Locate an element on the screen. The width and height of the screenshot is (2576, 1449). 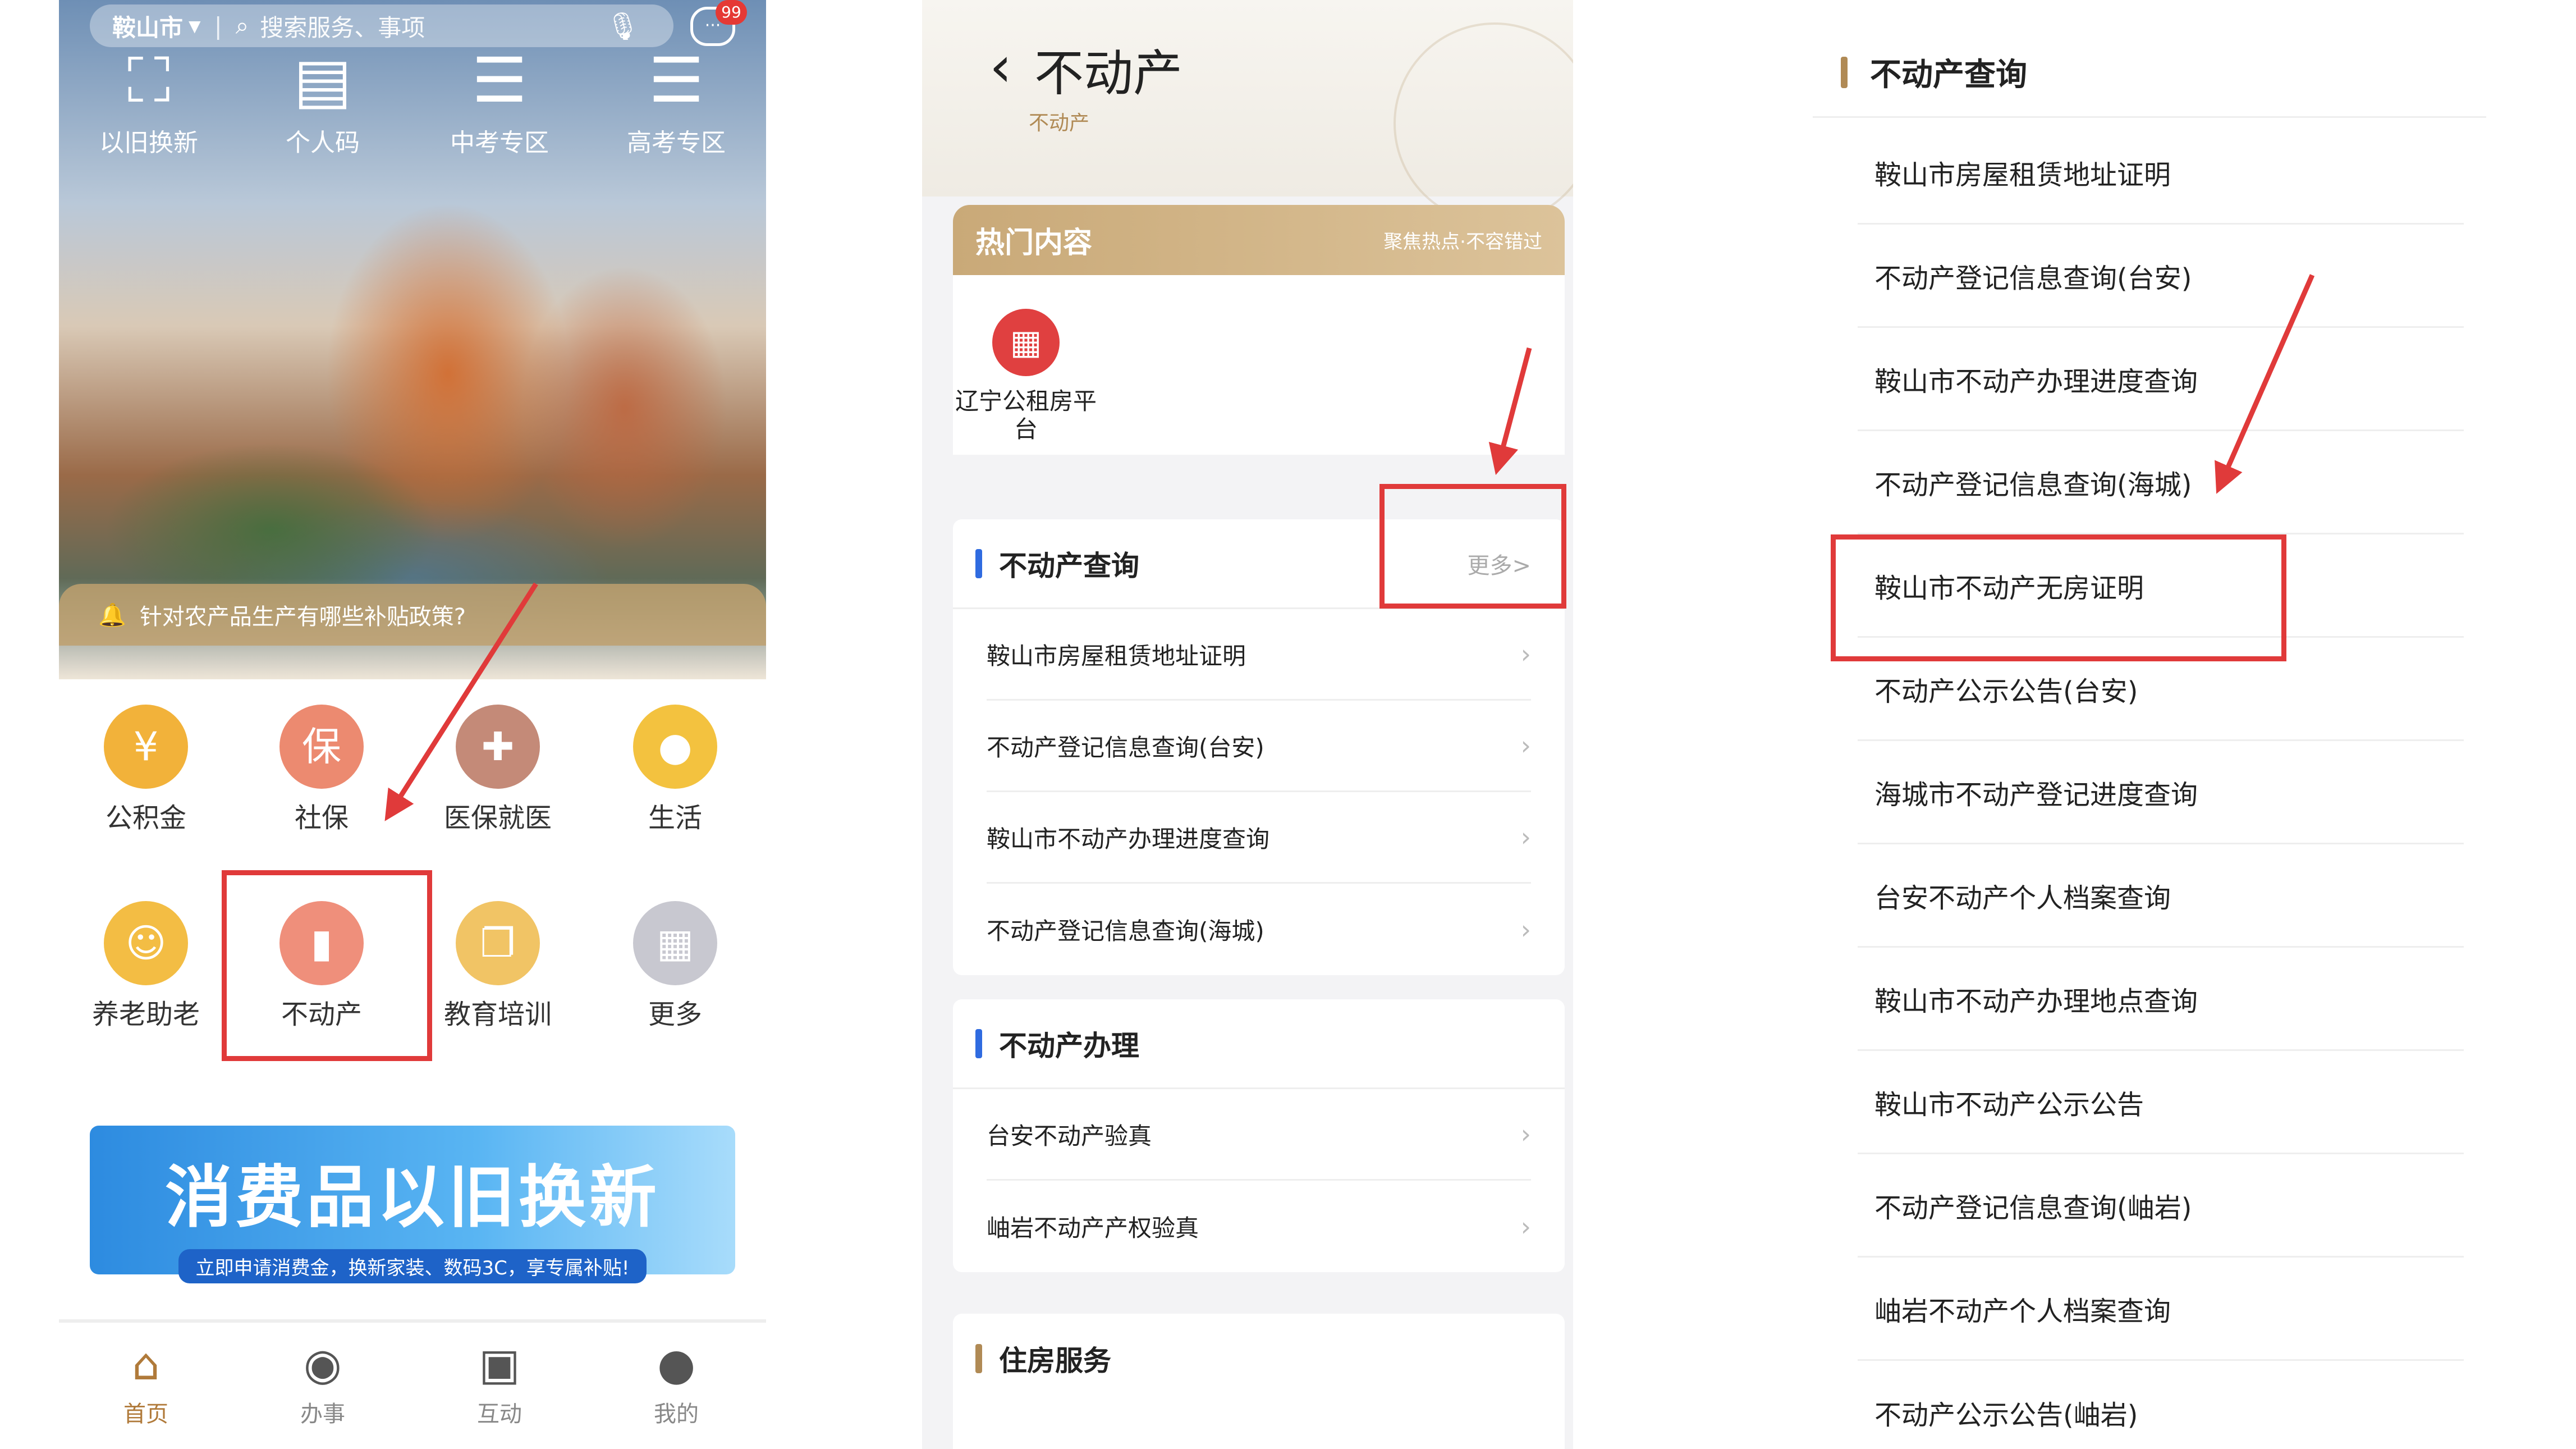
service-life: ● 生活 is located at coordinates (675, 770).